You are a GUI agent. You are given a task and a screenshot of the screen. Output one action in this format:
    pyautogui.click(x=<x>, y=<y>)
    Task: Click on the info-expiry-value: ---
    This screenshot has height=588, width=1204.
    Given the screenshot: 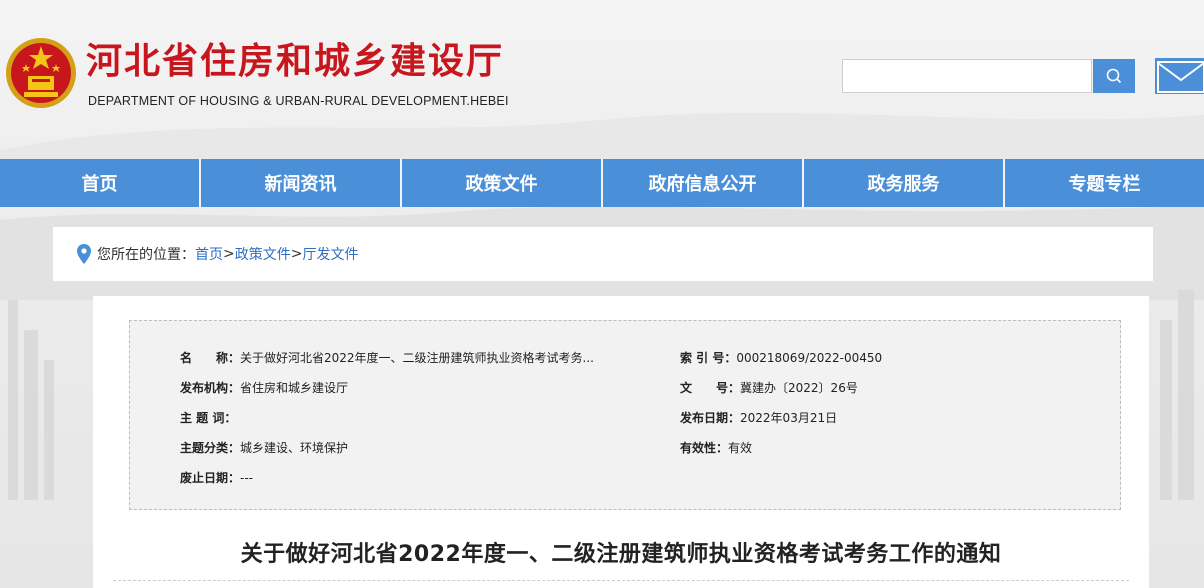 What is the action you would take?
    pyautogui.click(x=247, y=478)
    